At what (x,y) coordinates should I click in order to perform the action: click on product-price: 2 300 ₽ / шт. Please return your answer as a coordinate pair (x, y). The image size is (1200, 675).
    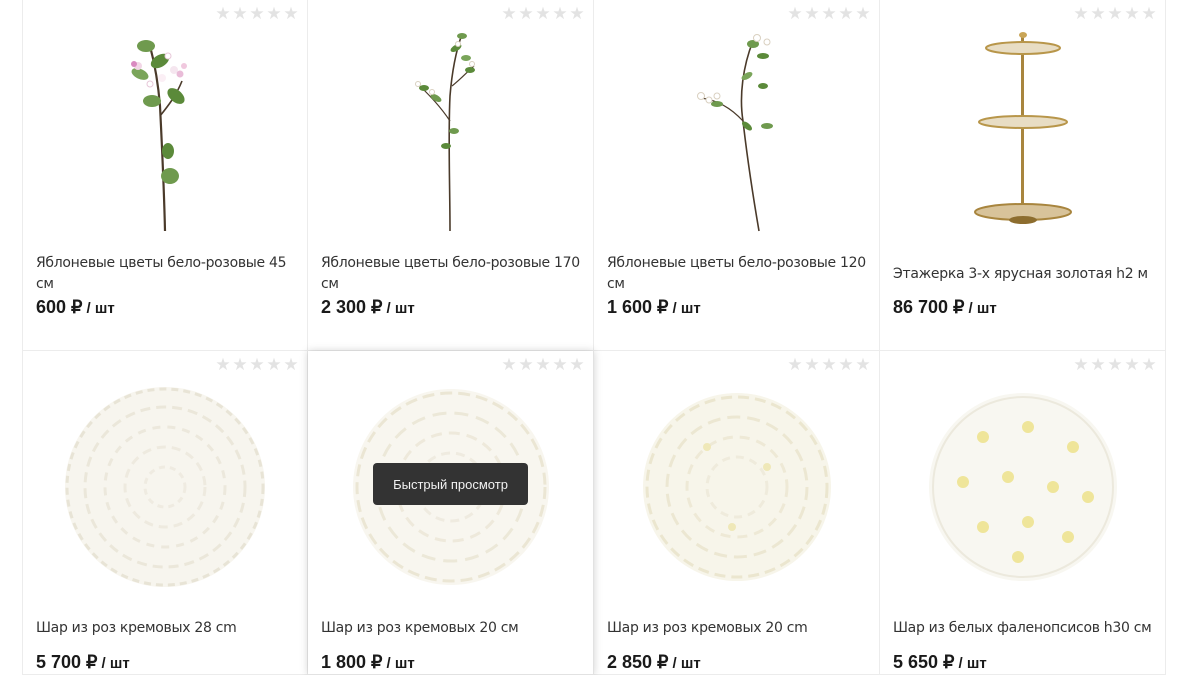
    Looking at the image, I should click on (368, 307).